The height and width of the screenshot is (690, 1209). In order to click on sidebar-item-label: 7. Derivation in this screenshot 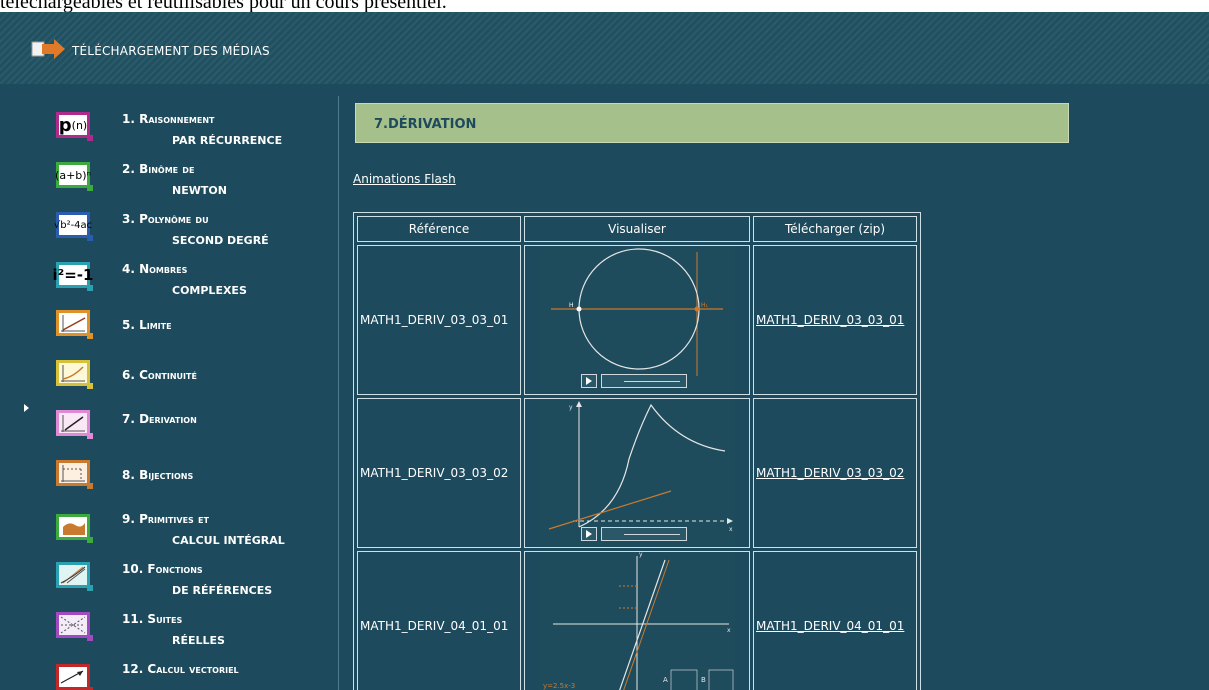, I will do `click(159, 419)`.